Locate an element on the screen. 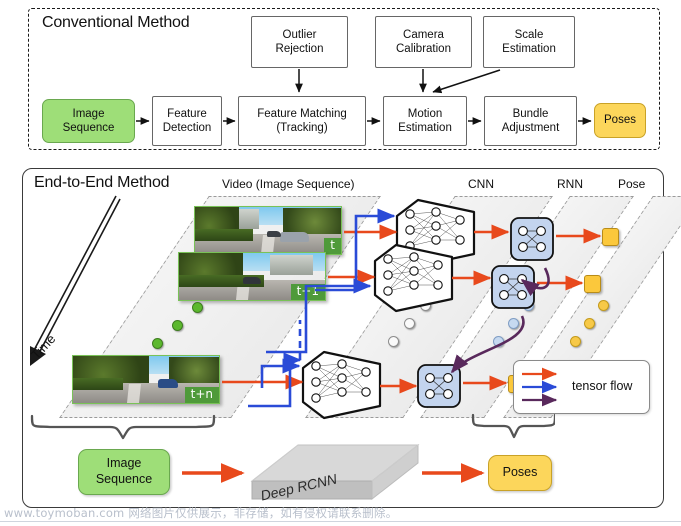  video-frame-tn-label: t+n is located at coordinates (201, 394).